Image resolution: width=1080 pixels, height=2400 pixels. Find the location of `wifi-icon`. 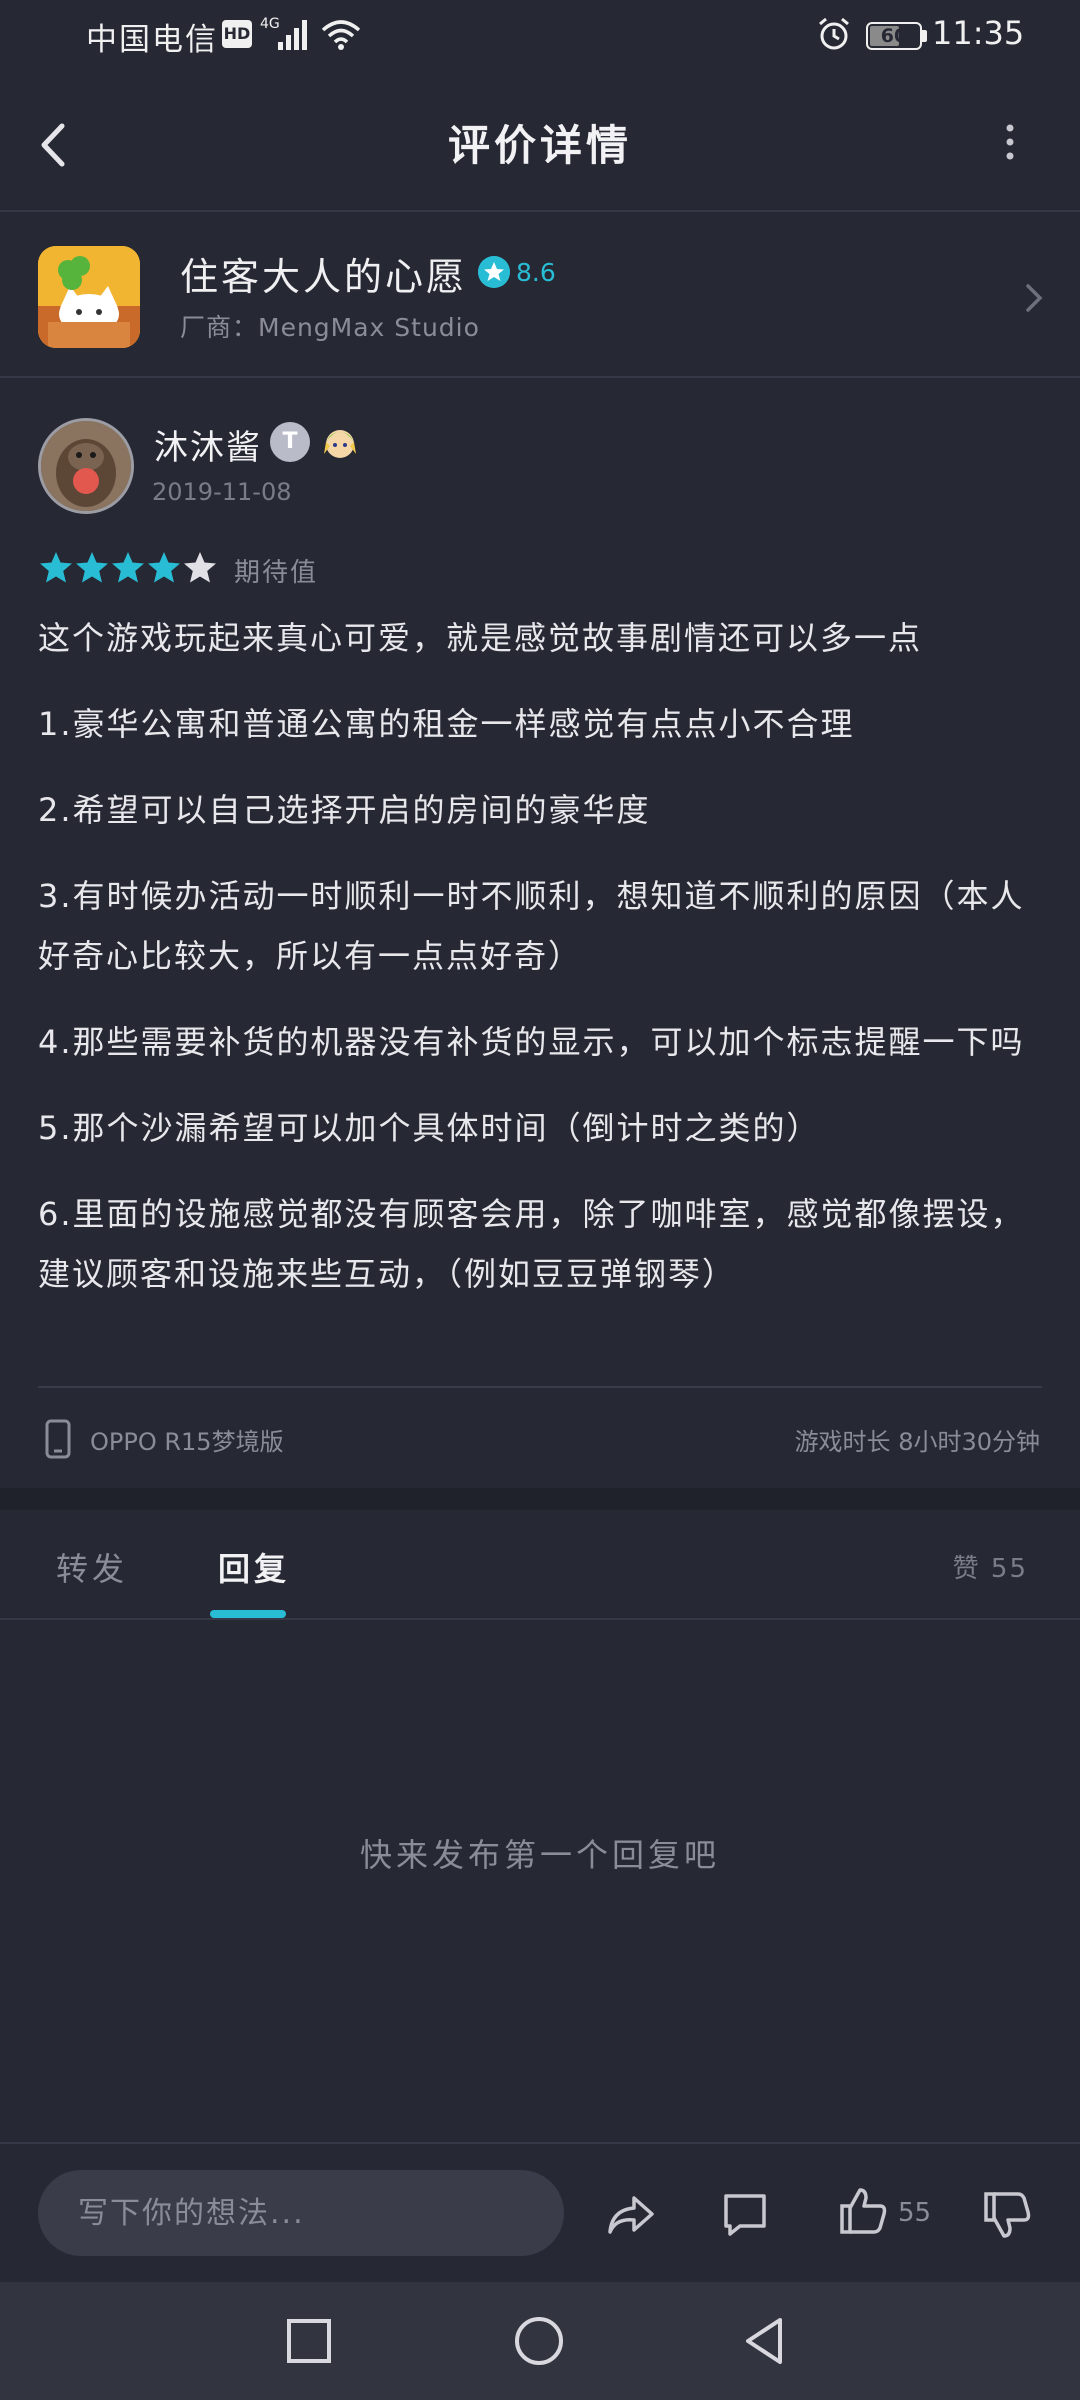

wifi-icon is located at coordinates (341, 35).